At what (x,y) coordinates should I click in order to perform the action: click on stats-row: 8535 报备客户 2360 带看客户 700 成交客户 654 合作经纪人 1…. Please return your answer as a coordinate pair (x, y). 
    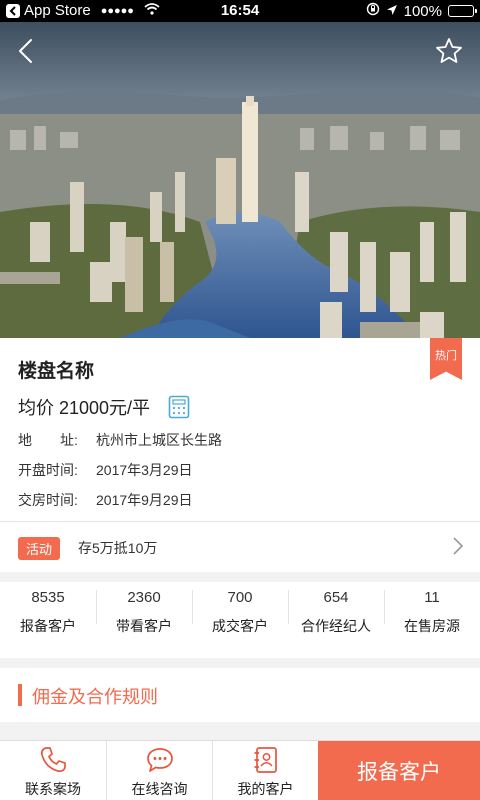
    Looking at the image, I should click on (240, 620).